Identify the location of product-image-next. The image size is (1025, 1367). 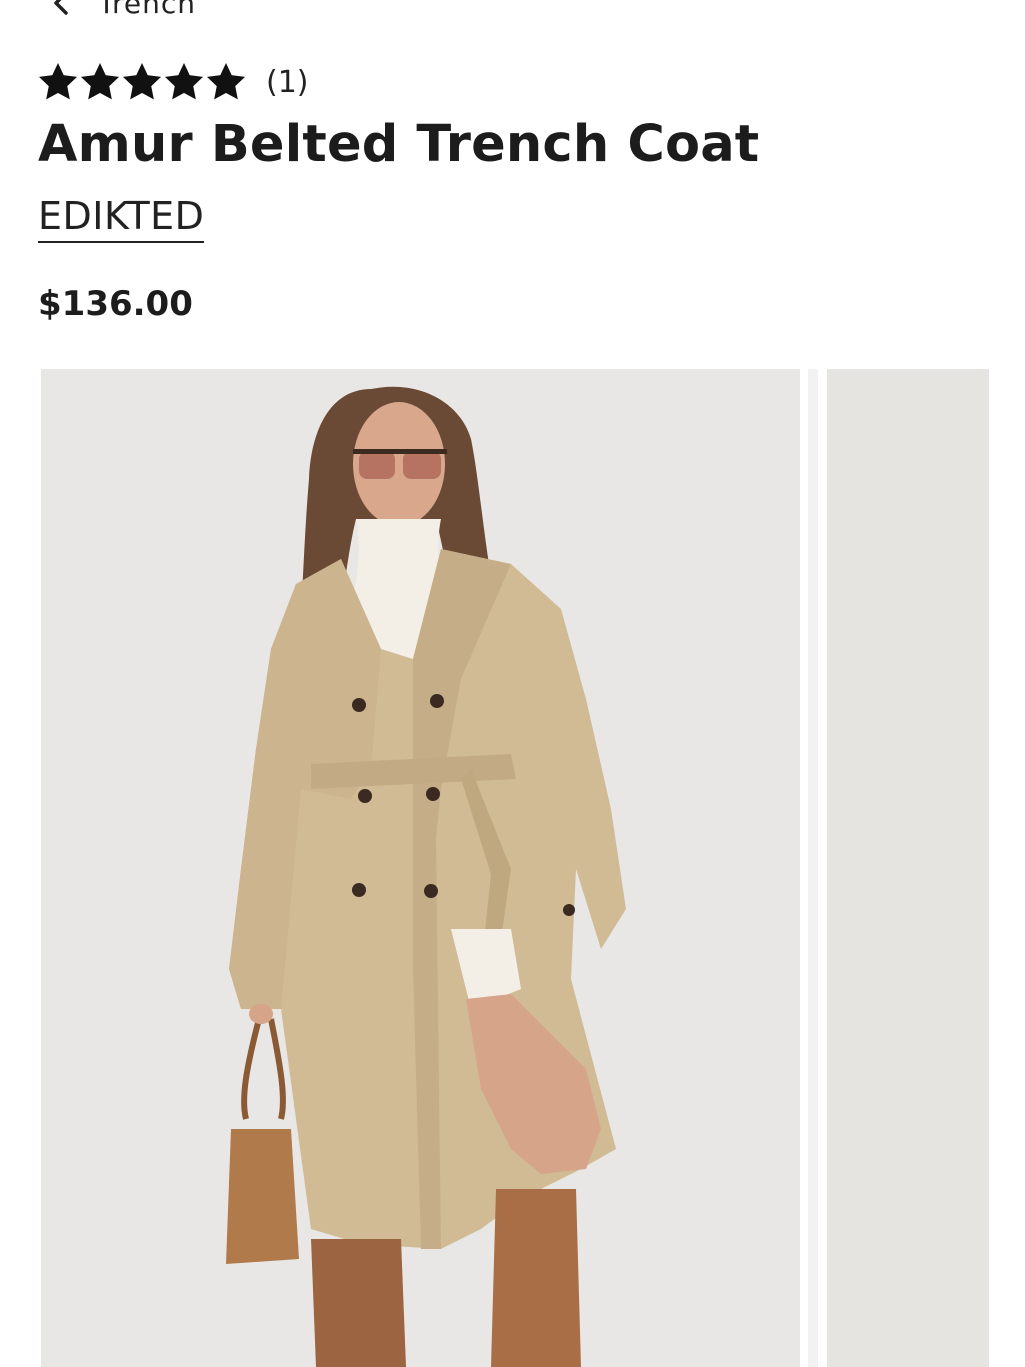
(908, 868).